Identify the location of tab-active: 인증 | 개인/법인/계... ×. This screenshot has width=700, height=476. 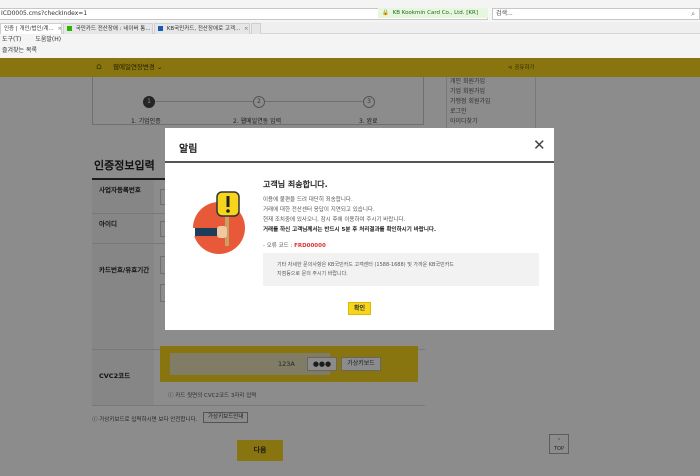
(31, 28).